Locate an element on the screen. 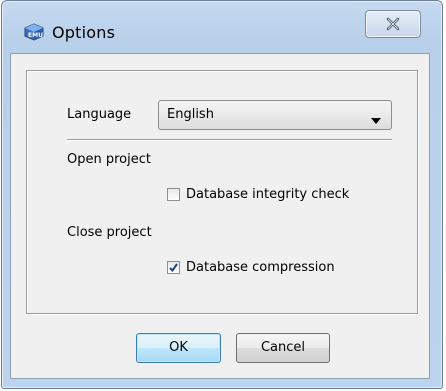 This screenshot has width=446, height=391. check-icon is located at coordinates (173, 268).